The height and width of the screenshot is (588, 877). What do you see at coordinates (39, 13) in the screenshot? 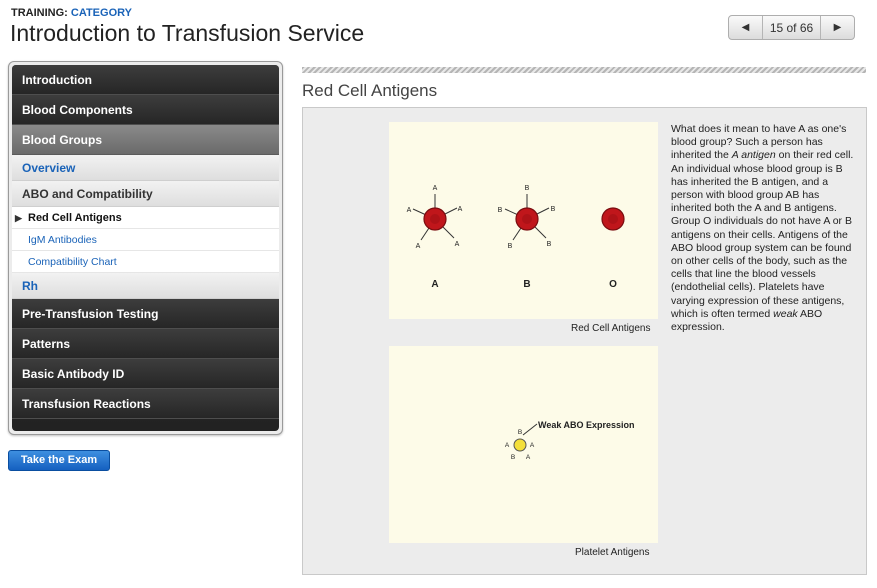
I see `breadcrumb-prefix: TRAINING:` at bounding box center [39, 13].